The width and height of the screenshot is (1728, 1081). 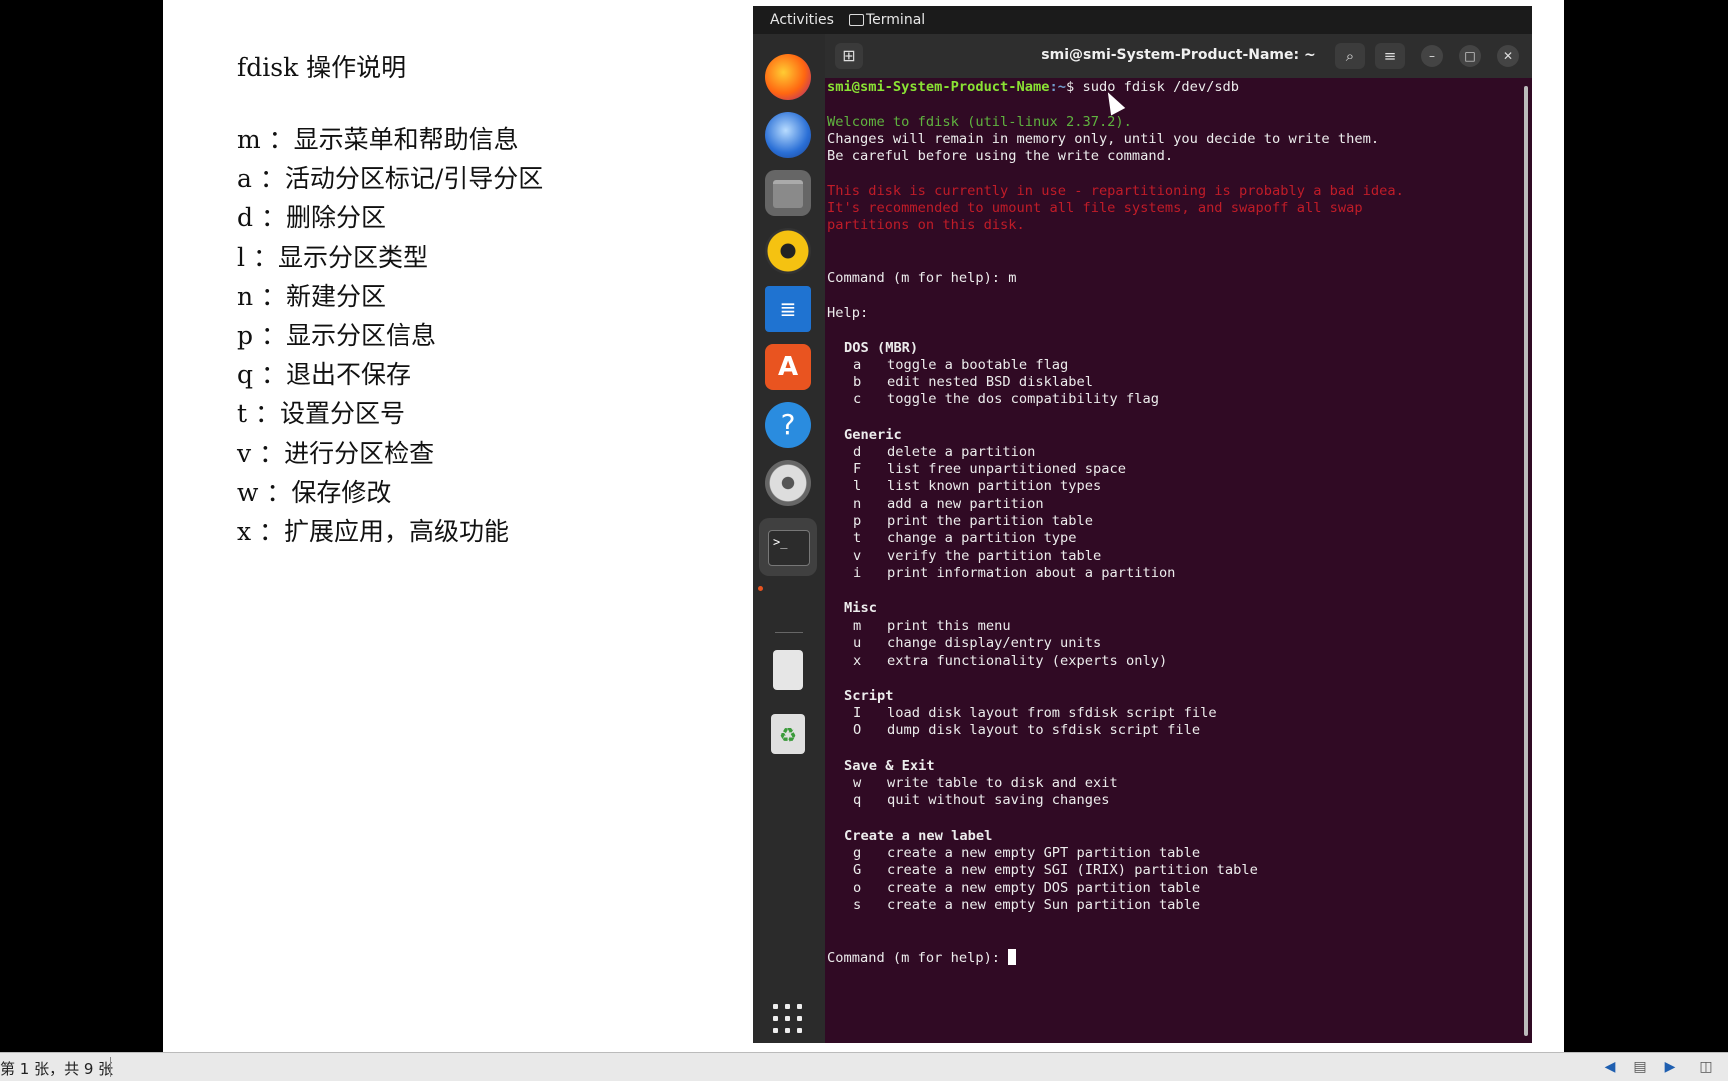 I want to click on terminal-icon: >_, so click(x=789, y=548).